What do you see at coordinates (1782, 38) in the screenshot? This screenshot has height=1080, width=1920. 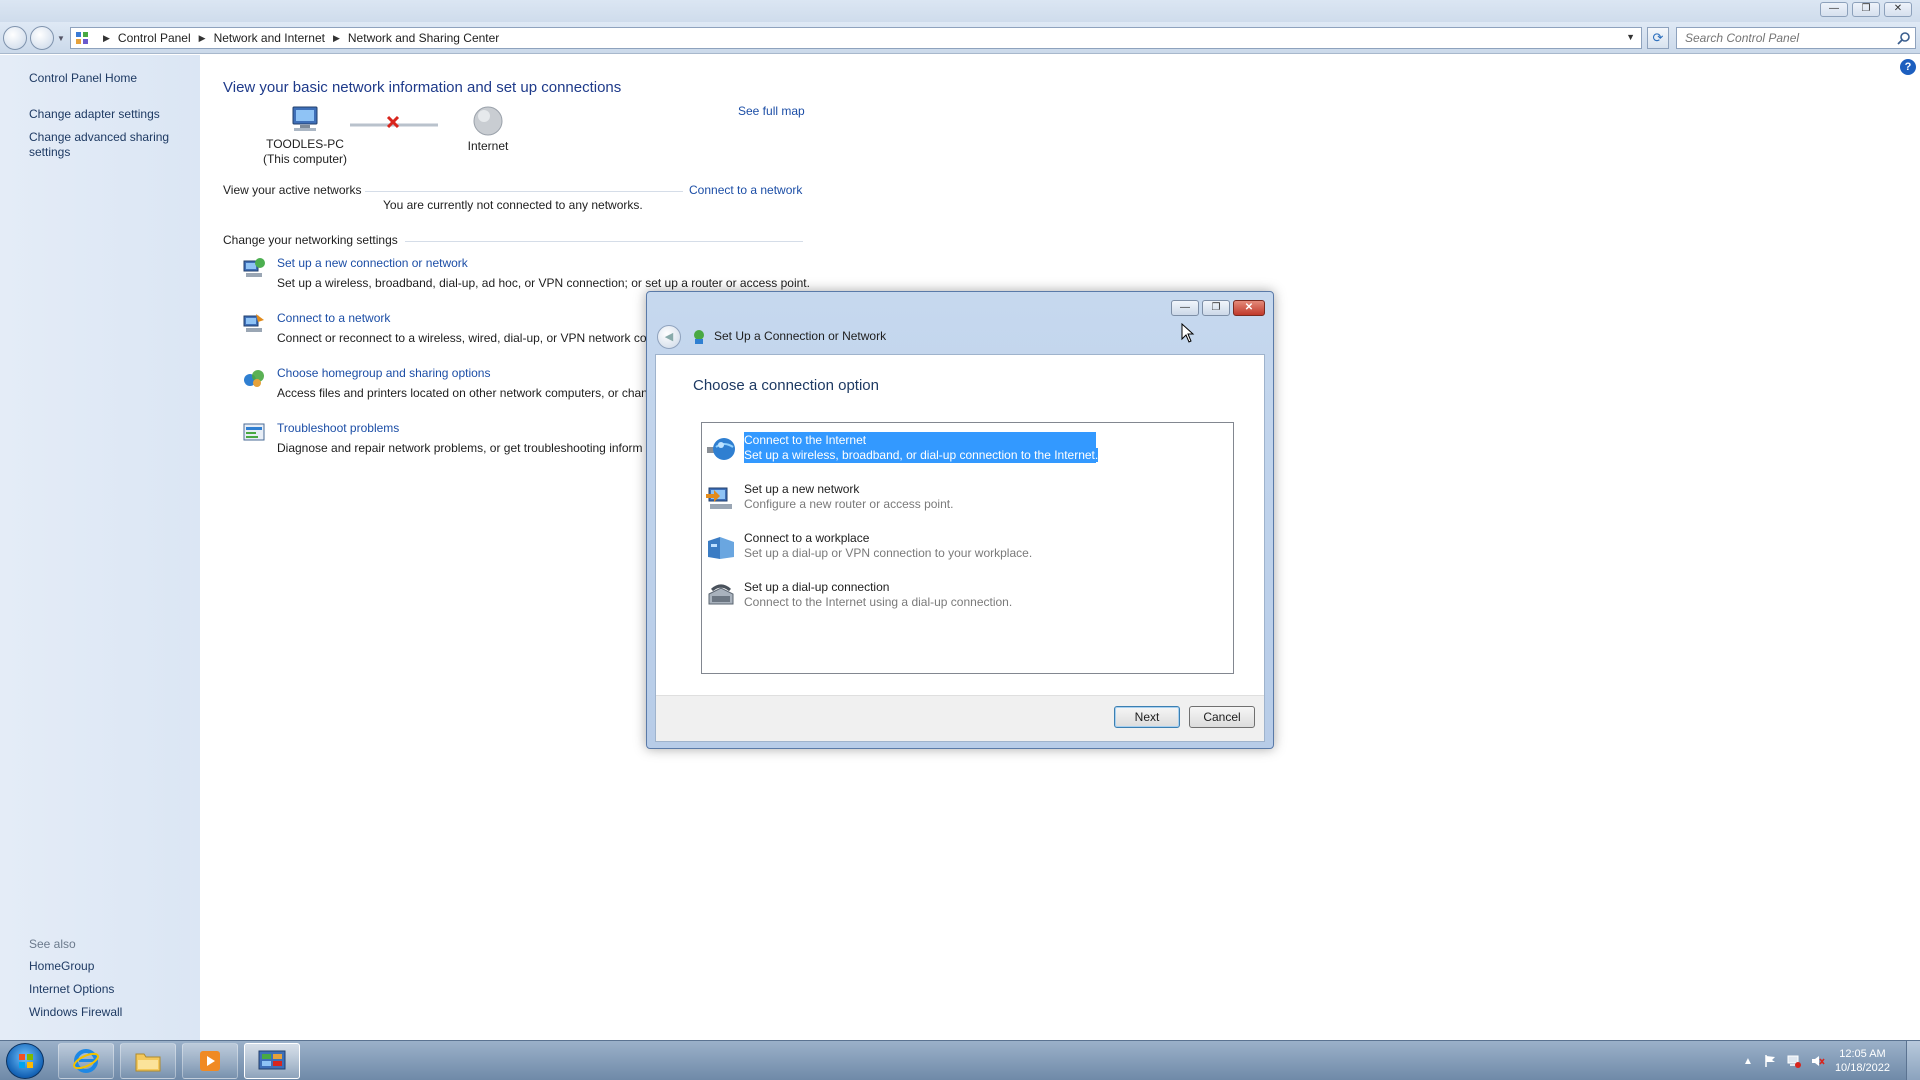 I see `search-input` at bounding box center [1782, 38].